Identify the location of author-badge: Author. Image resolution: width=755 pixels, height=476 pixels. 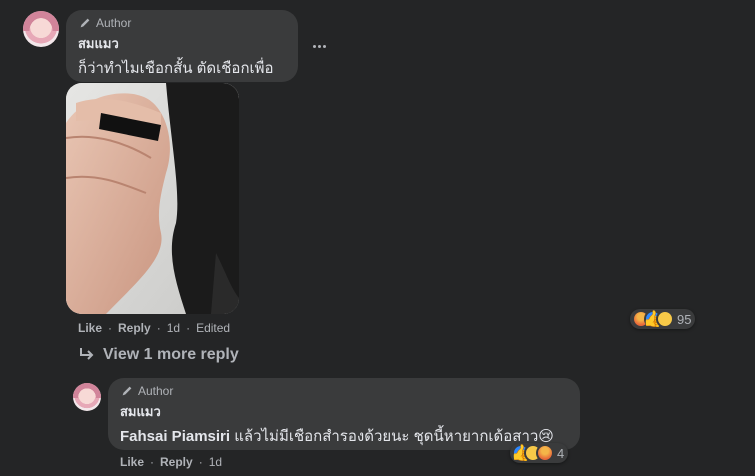
(182, 23).